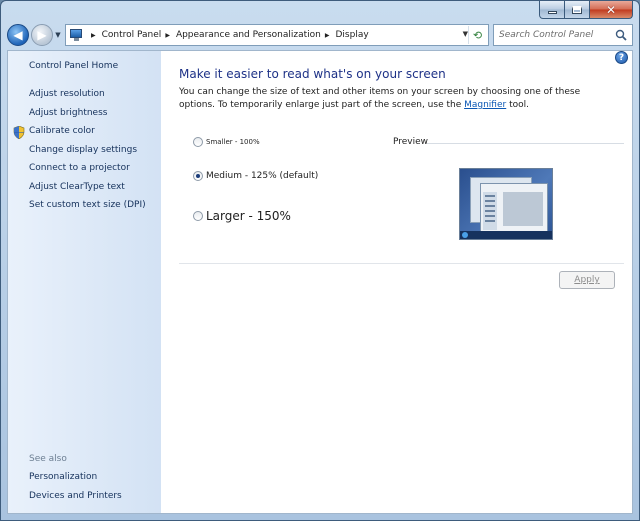  What do you see at coordinates (248, 216) in the screenshot?
I see `option-larger-label: Larger - 150%` at bounding box center [248, 216].